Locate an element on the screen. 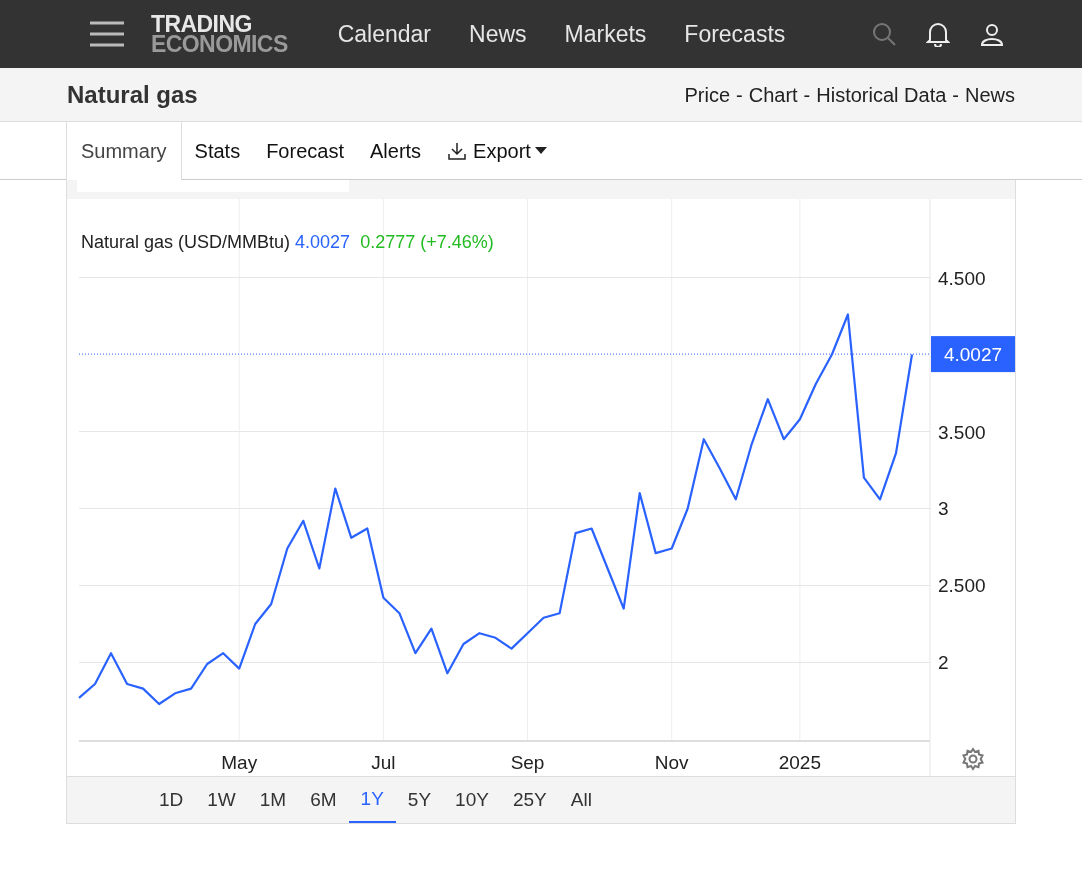 The width and height of the screenshot is (1082, 891). tab: Alerts is located at coordinates (395, 150).